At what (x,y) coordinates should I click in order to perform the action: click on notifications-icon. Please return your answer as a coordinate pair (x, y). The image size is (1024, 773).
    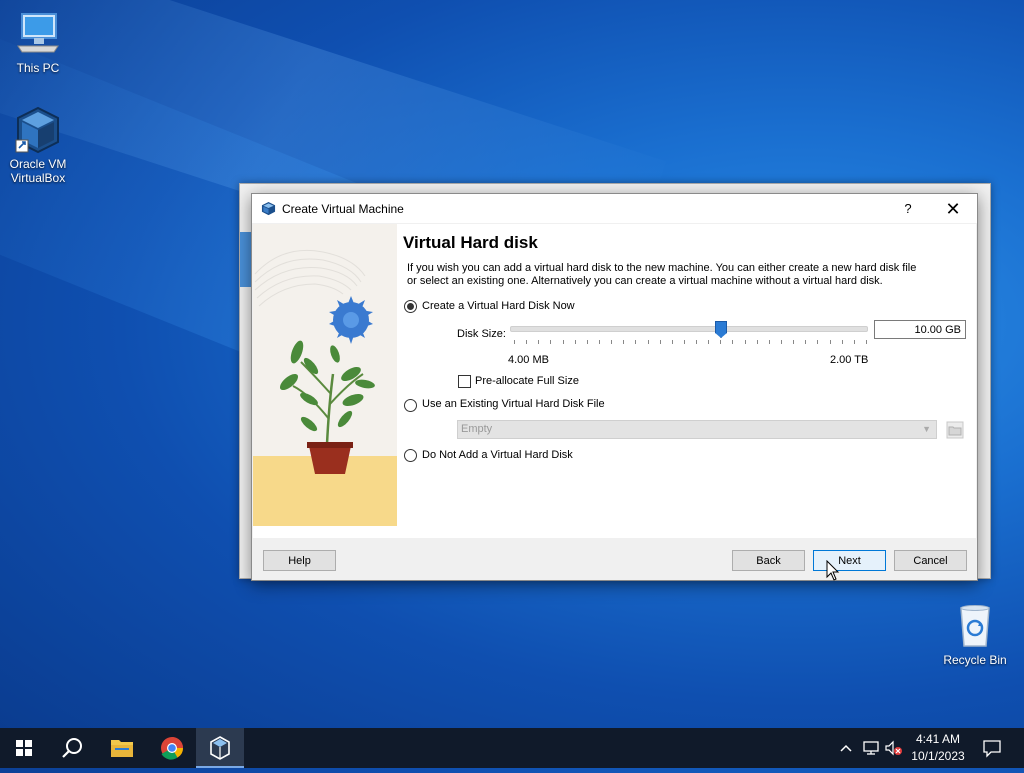
    Looking at the image, I should click on (992, 748).